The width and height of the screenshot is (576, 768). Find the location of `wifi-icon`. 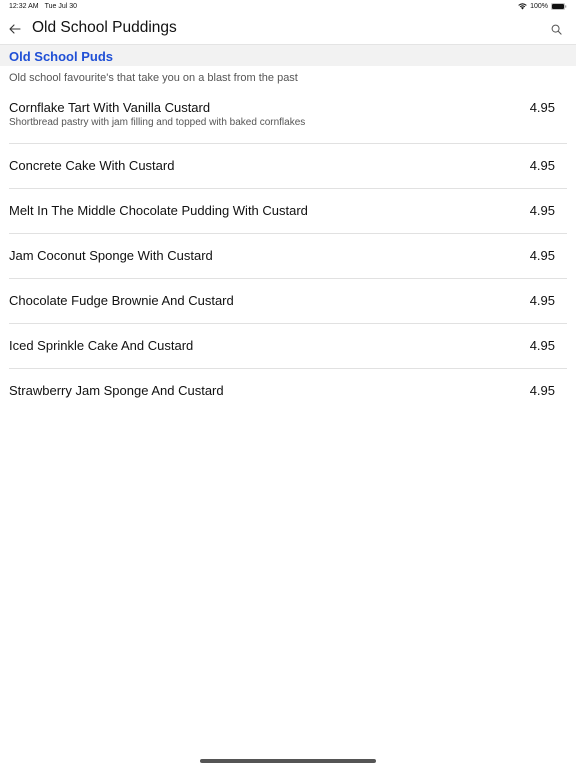

wifi-icon is located at coordinates (522, 6).